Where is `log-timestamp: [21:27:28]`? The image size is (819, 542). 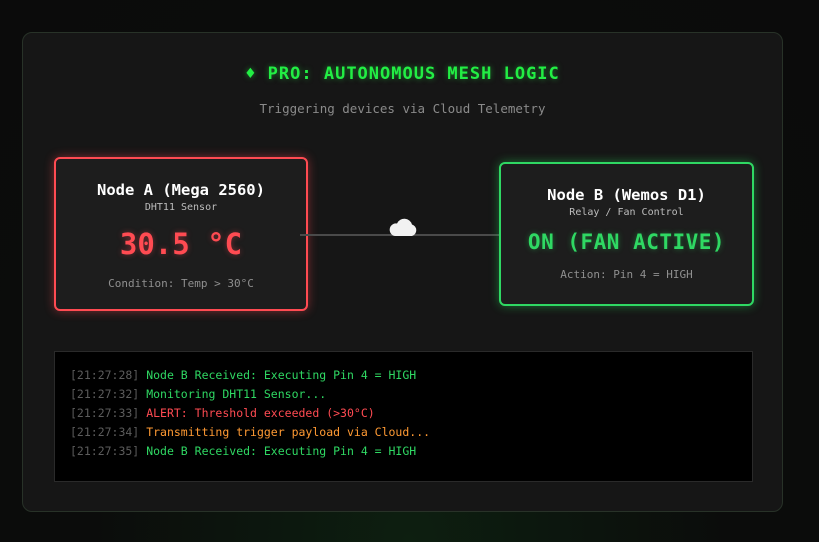 log-timestamp: [21:27:28] is located at coordinates (105, 375).